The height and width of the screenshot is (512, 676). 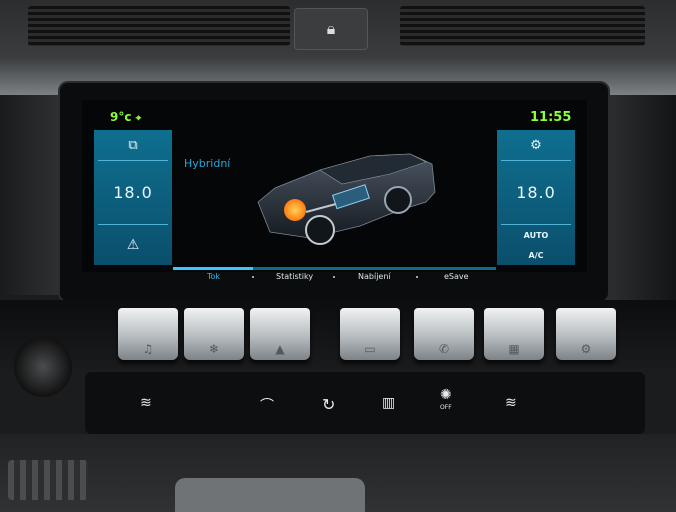 I want to click on phone-icon: ✆, so click(x=444, y=349).